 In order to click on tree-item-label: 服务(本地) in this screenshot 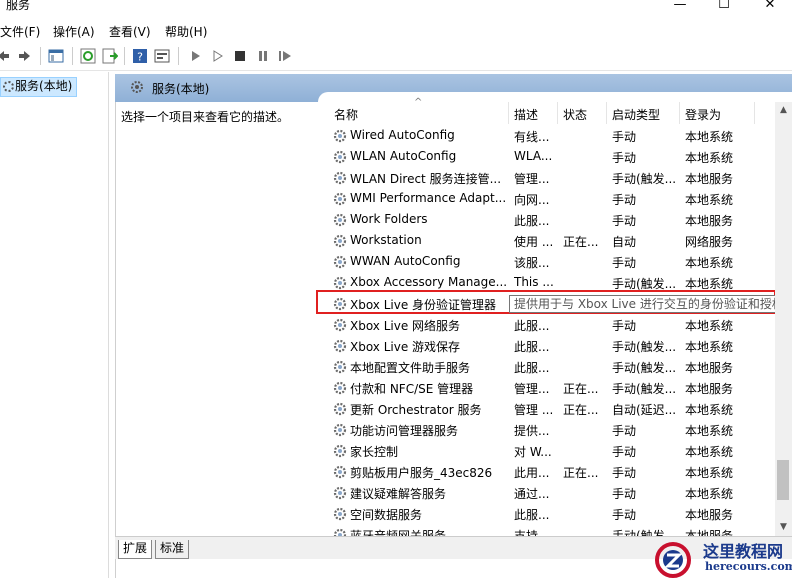, I will do `click(44, 86)`.